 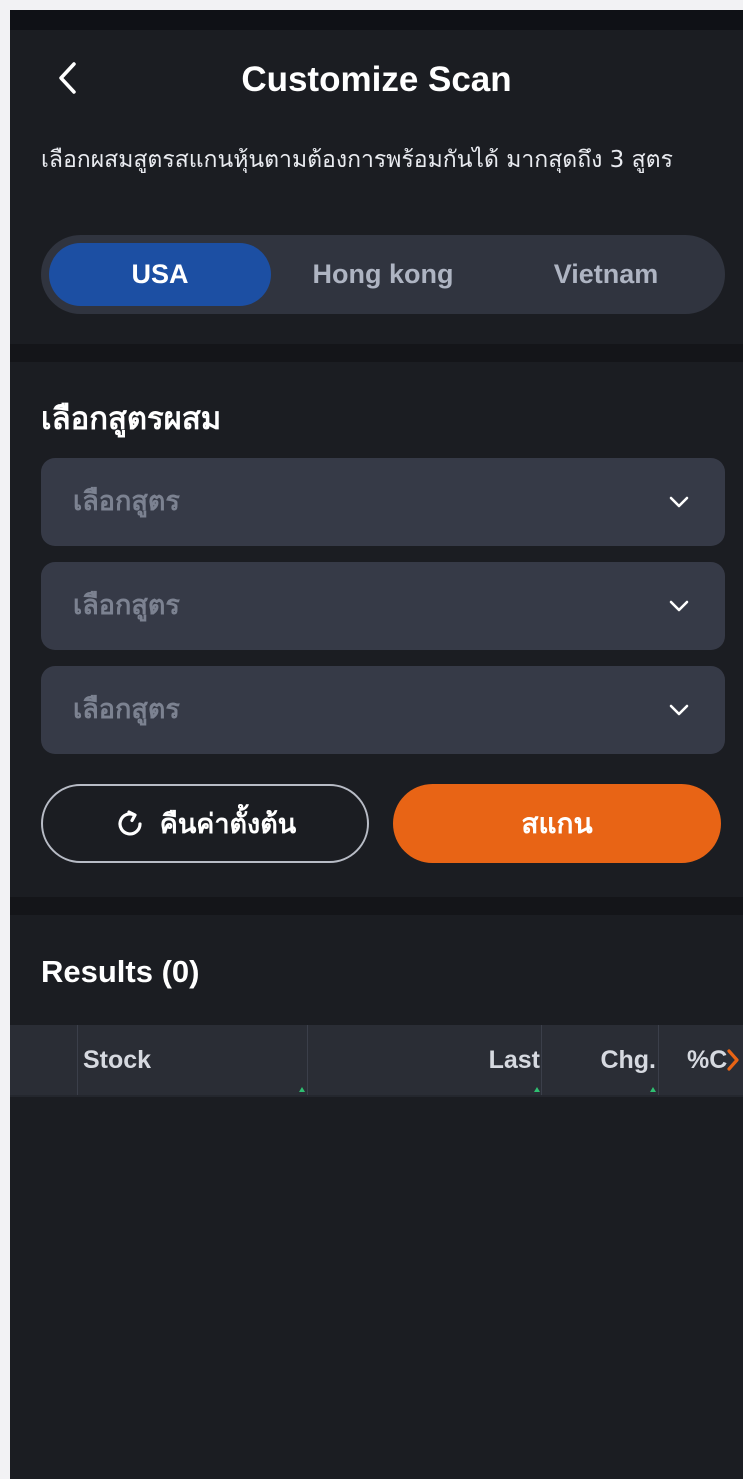 What do you see at coordinates (383, 710) in the screenshot?
I see `formula-select-3: เลือกสูตร` at bounding box center [383, 710].